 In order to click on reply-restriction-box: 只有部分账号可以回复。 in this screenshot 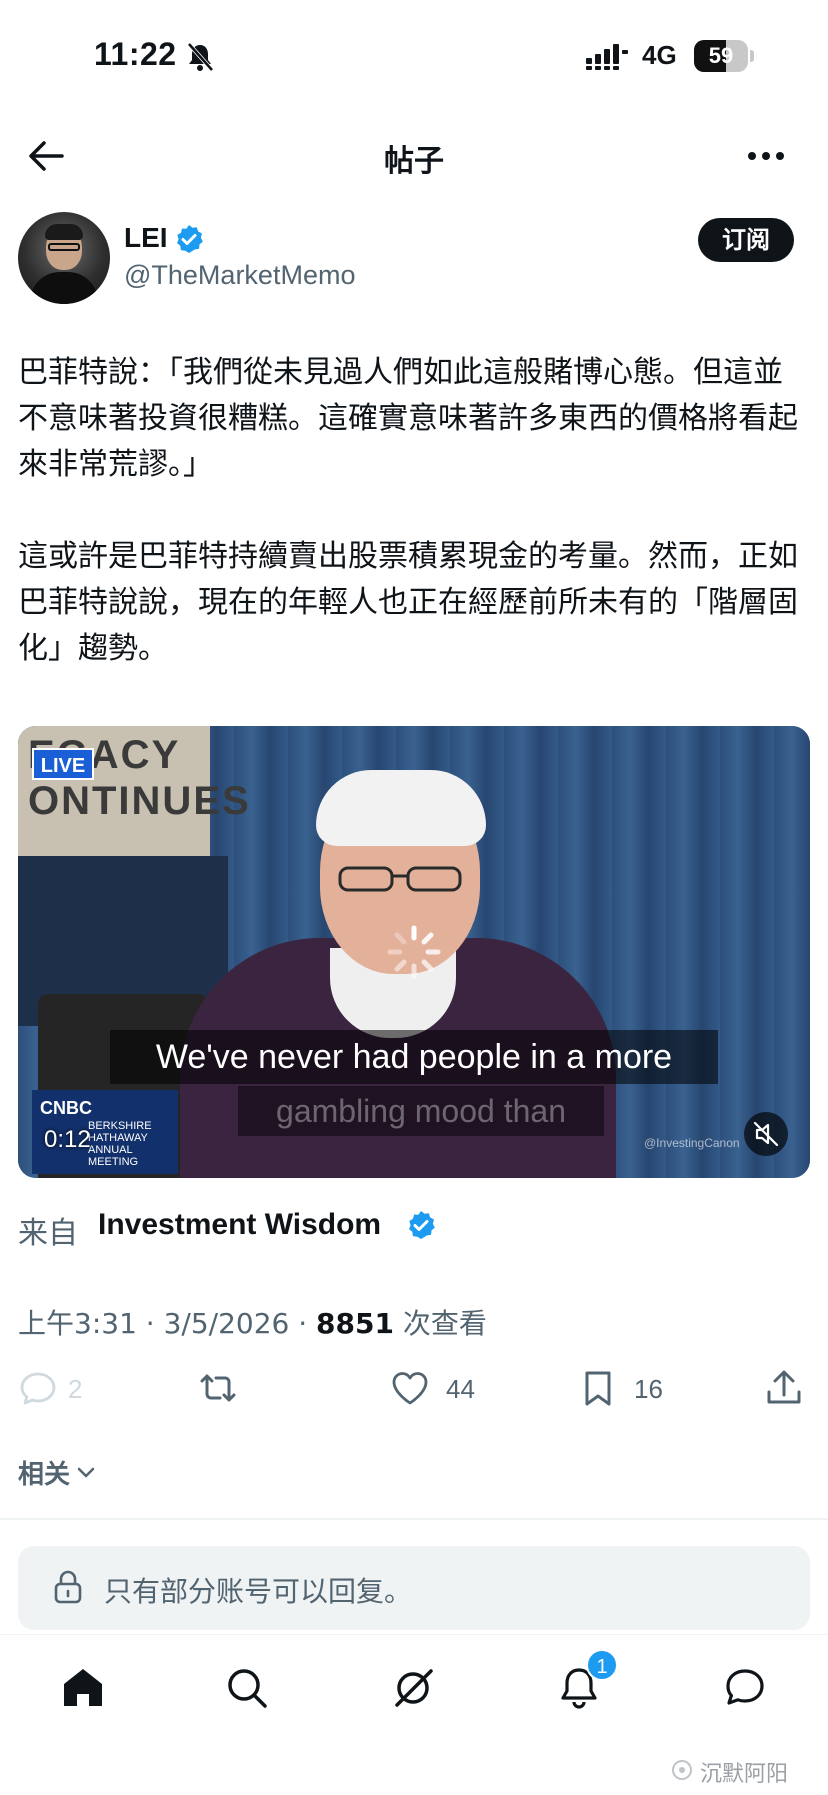, I will do `click(414, 1588)`.